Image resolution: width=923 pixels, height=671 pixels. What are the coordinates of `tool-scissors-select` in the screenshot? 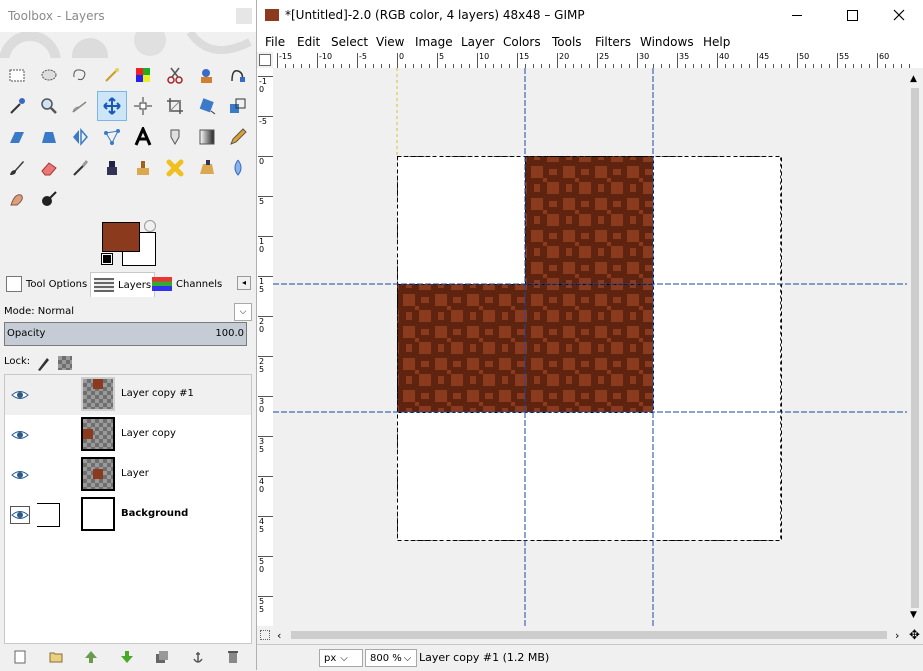 It's located at (175, 75).